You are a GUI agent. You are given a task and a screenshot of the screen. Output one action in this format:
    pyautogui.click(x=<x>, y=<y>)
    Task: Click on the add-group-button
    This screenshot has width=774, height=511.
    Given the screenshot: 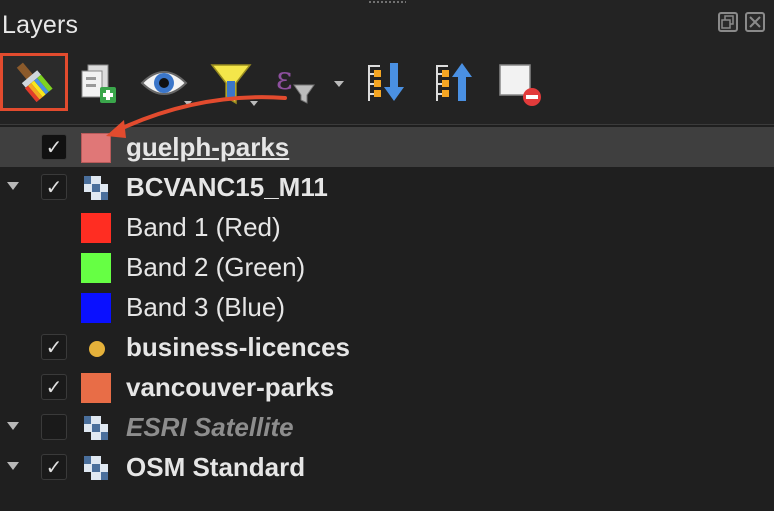 What is the action you would take?
    pyautogui.click(x=100, y=84)
    